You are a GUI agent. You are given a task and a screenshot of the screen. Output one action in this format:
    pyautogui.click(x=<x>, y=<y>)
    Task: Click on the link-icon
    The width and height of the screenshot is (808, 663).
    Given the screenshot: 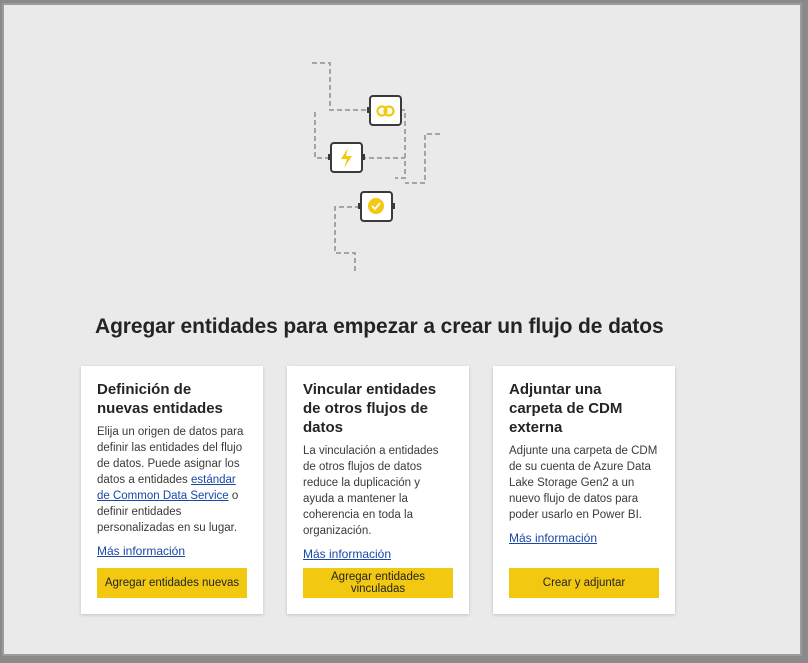 What is the action you would take?
    pyautogui.click(x=384, y=110)
    